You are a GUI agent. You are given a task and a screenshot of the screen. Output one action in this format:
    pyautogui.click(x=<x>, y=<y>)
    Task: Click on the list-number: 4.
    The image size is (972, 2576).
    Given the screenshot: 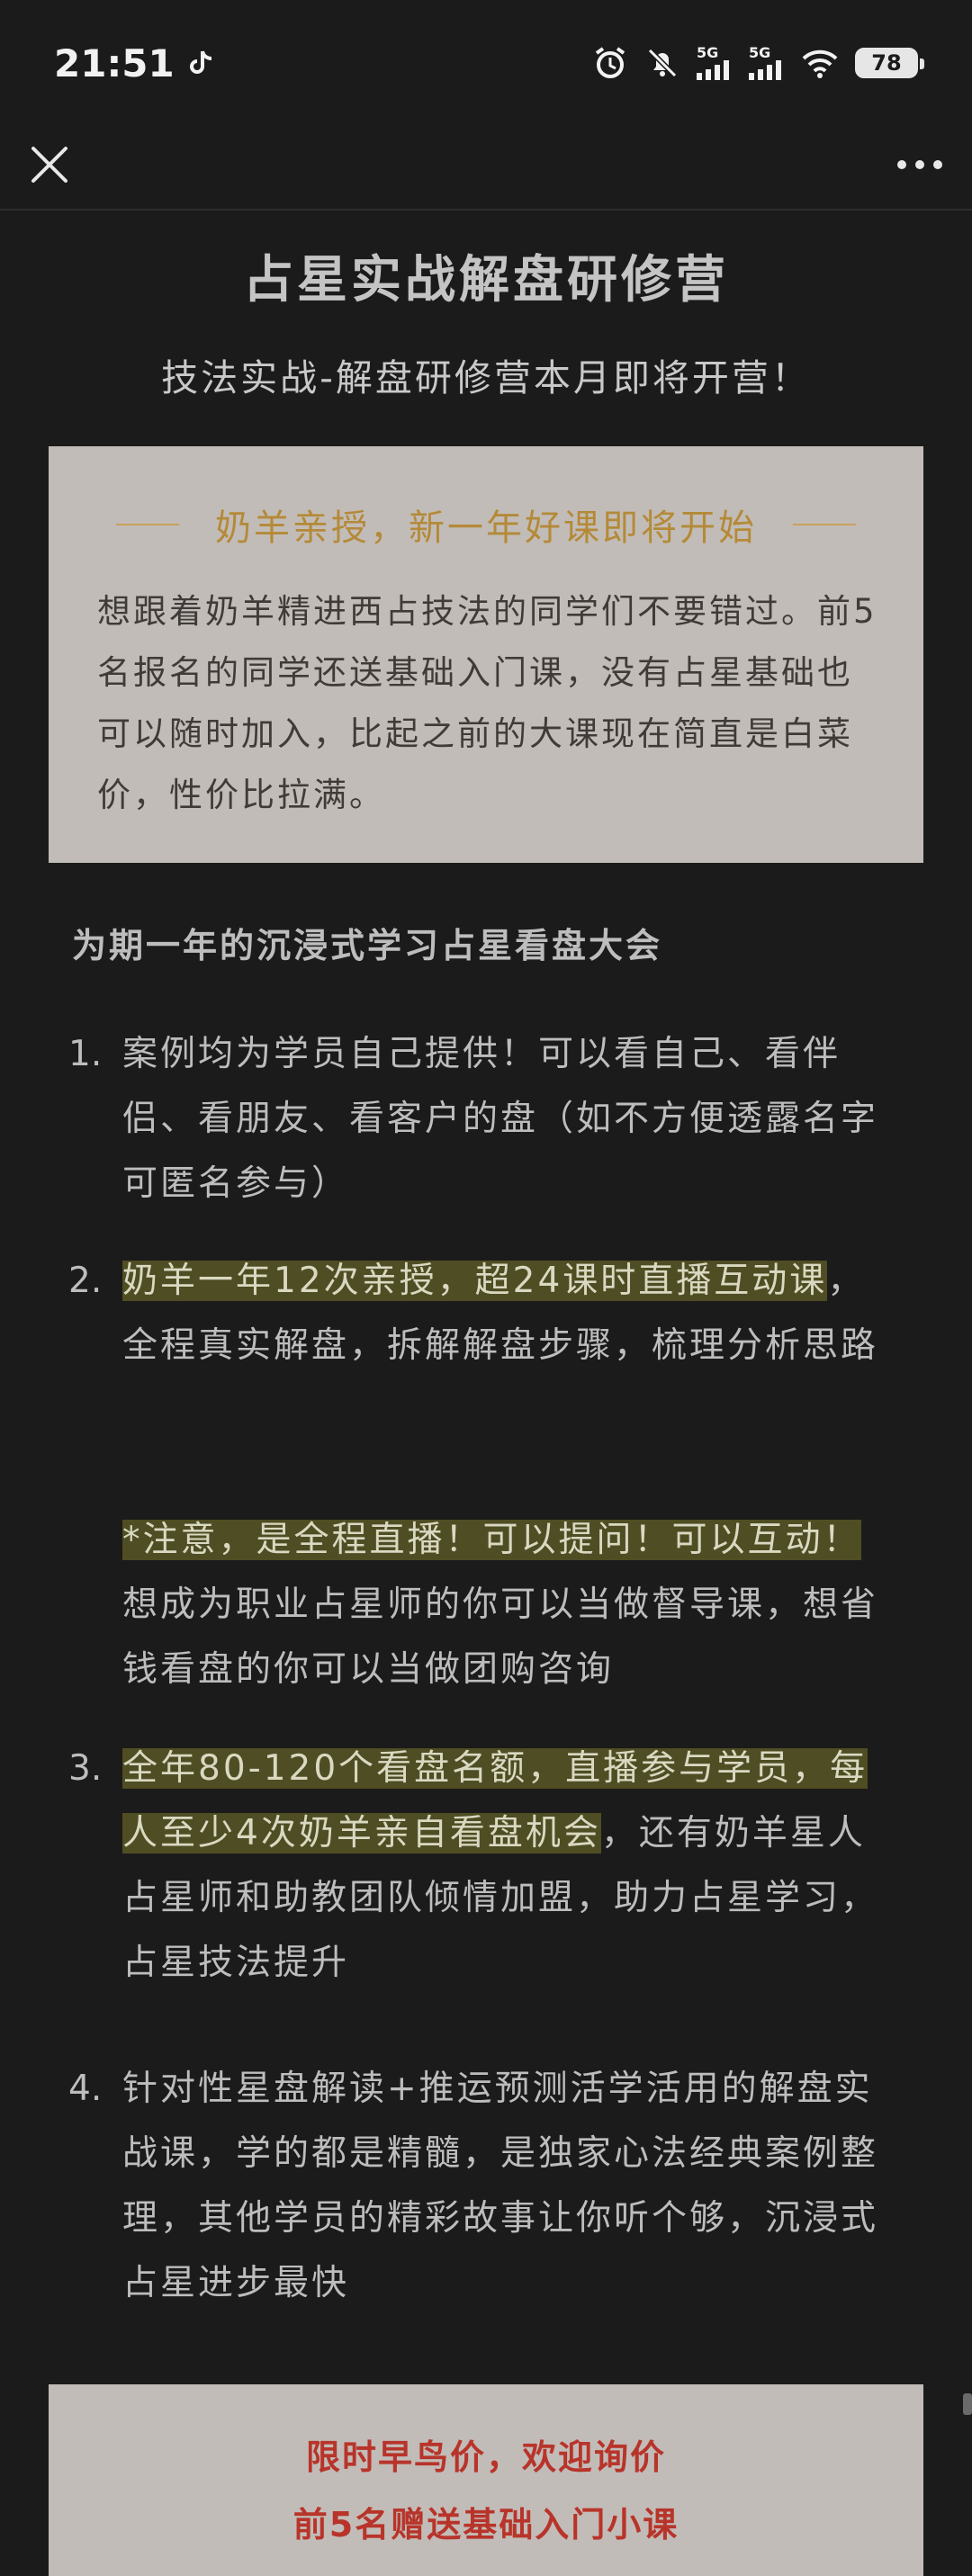 What is the action you would take?
    pyautogui.click(x=85, y=2089)
    